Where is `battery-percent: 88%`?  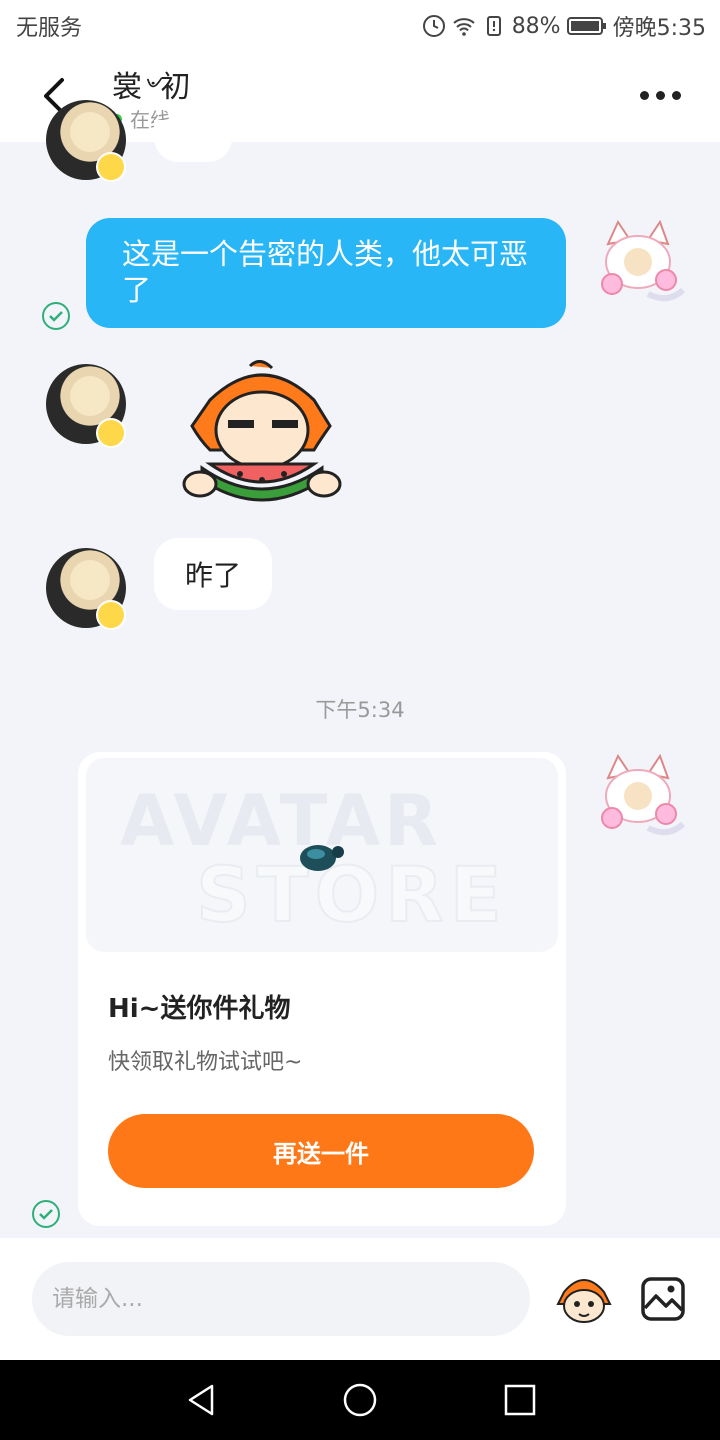
battery-percent: 88% is located at coordinates (536, 26).